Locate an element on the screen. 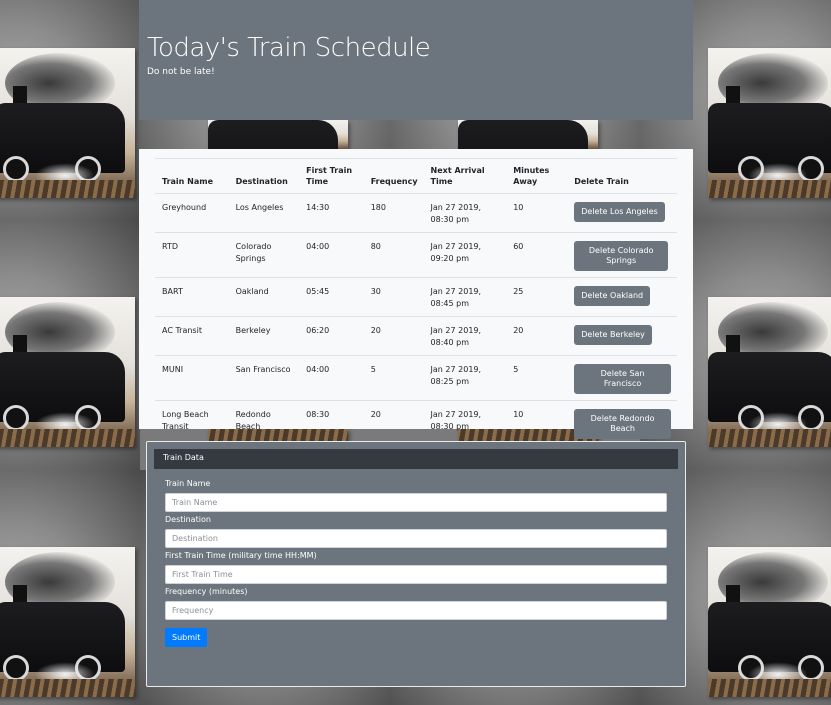 Image resolution: width=831 pixels, height=705 pixels. column-header-next-arrival: Next Arrival Time is located at coordinates (465, 176).